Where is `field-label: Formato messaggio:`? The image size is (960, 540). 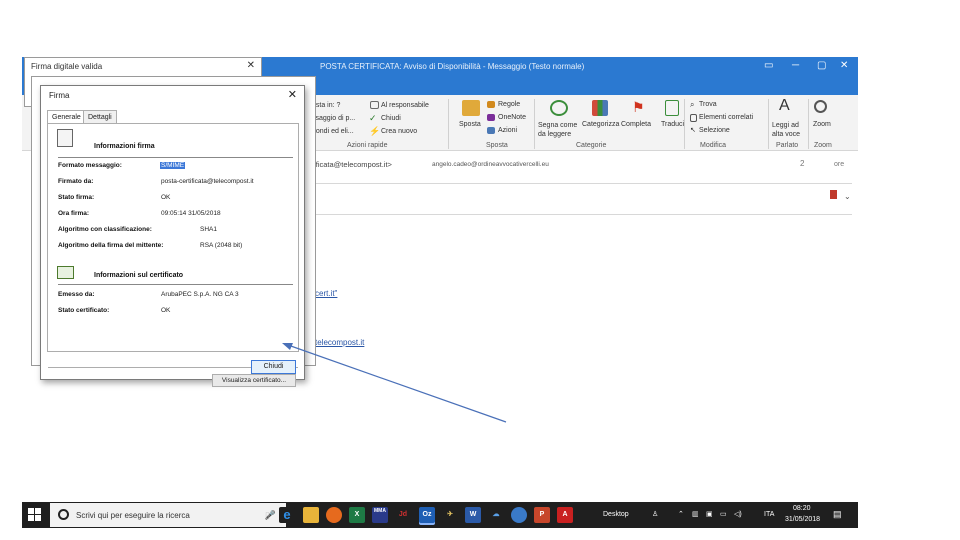
field-label: Formato messaggio: is located at coordinates (90, 165).